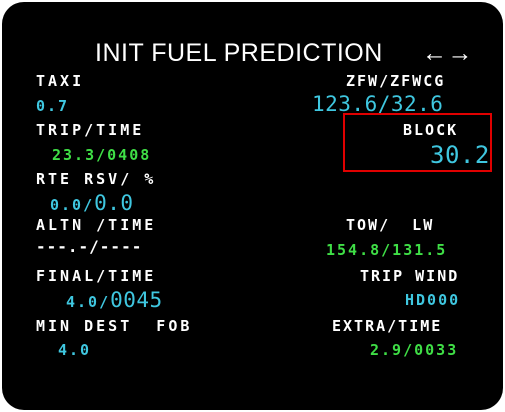 The height and width of the screenshot is (412, 505). What do you see at coordinates (414, 350) in the screenshot?
I see `extra-time-value: 2.9/0033` at bounding box center [414, 350].